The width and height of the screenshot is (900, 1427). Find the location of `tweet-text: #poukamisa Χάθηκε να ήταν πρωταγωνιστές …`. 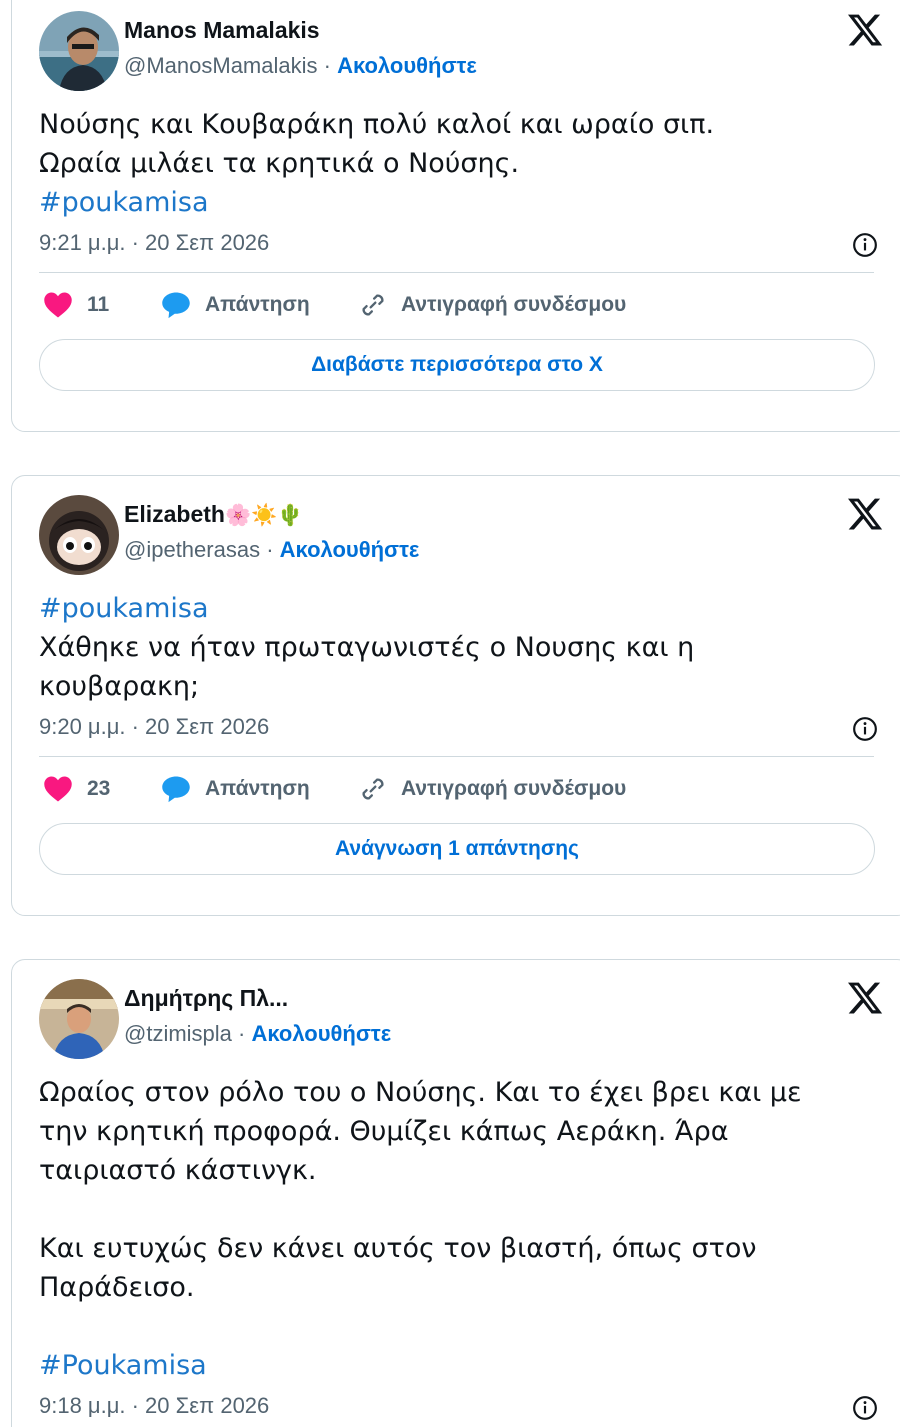

tweet-text: #poukamisa Χάθηκε να ήταν πρωταγωνιστές … is located at coordinates (367, 647).